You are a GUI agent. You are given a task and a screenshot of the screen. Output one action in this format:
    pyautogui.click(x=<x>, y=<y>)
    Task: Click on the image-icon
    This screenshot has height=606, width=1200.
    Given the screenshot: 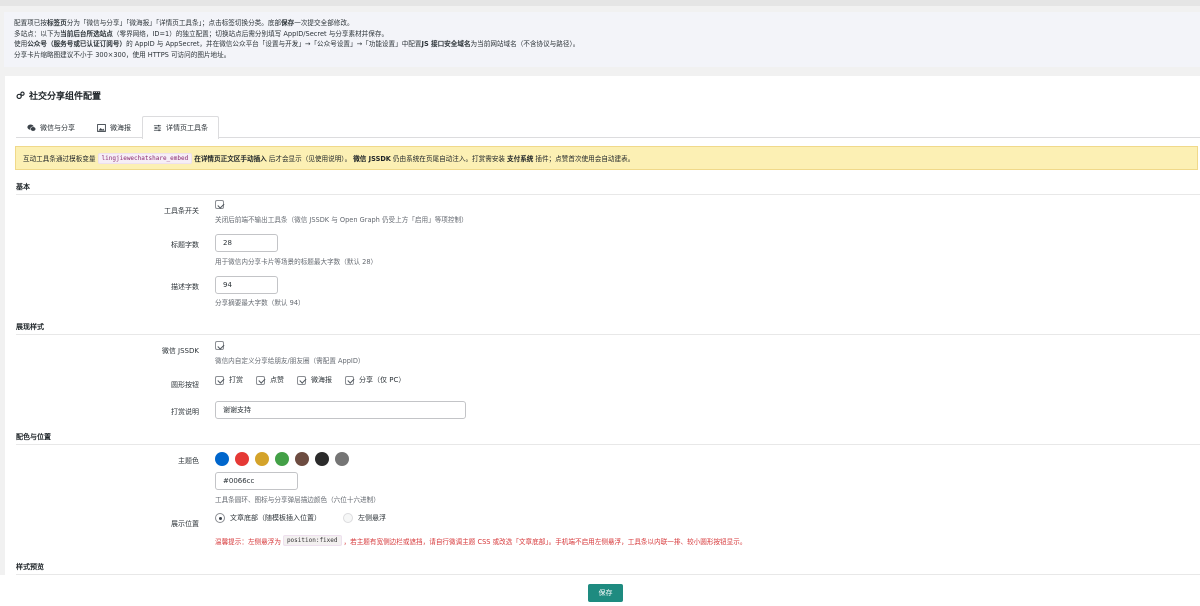 What is the action you would take?
    pyautogui.click(x=101, y=127)
    